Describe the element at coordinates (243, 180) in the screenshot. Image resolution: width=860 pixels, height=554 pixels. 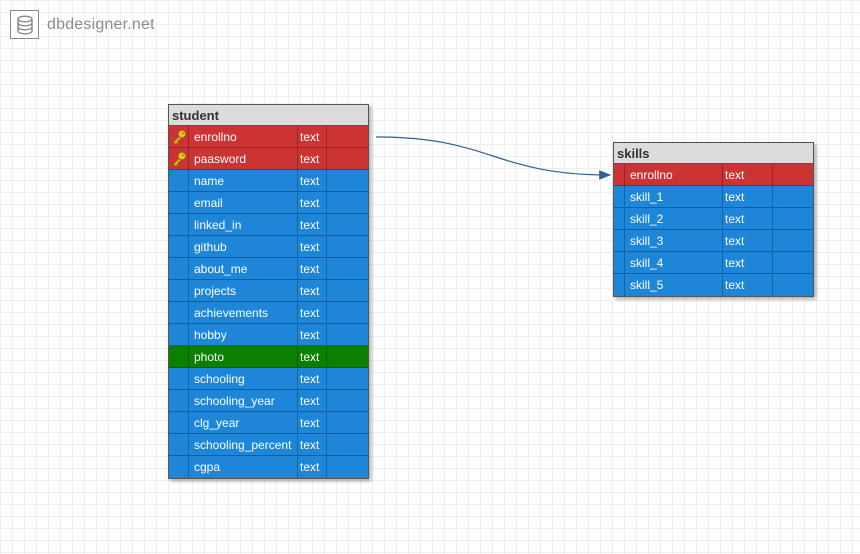
I see `column-name: name` at that location.